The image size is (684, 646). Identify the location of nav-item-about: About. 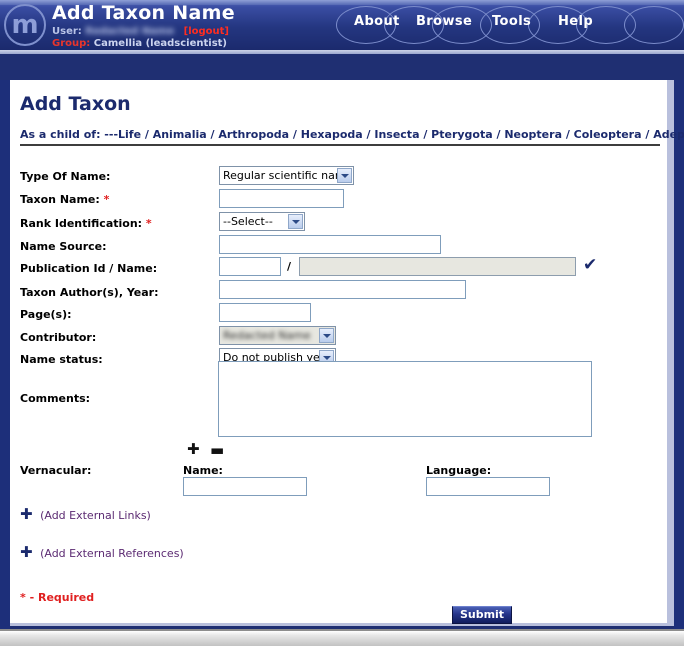
(377, 21).